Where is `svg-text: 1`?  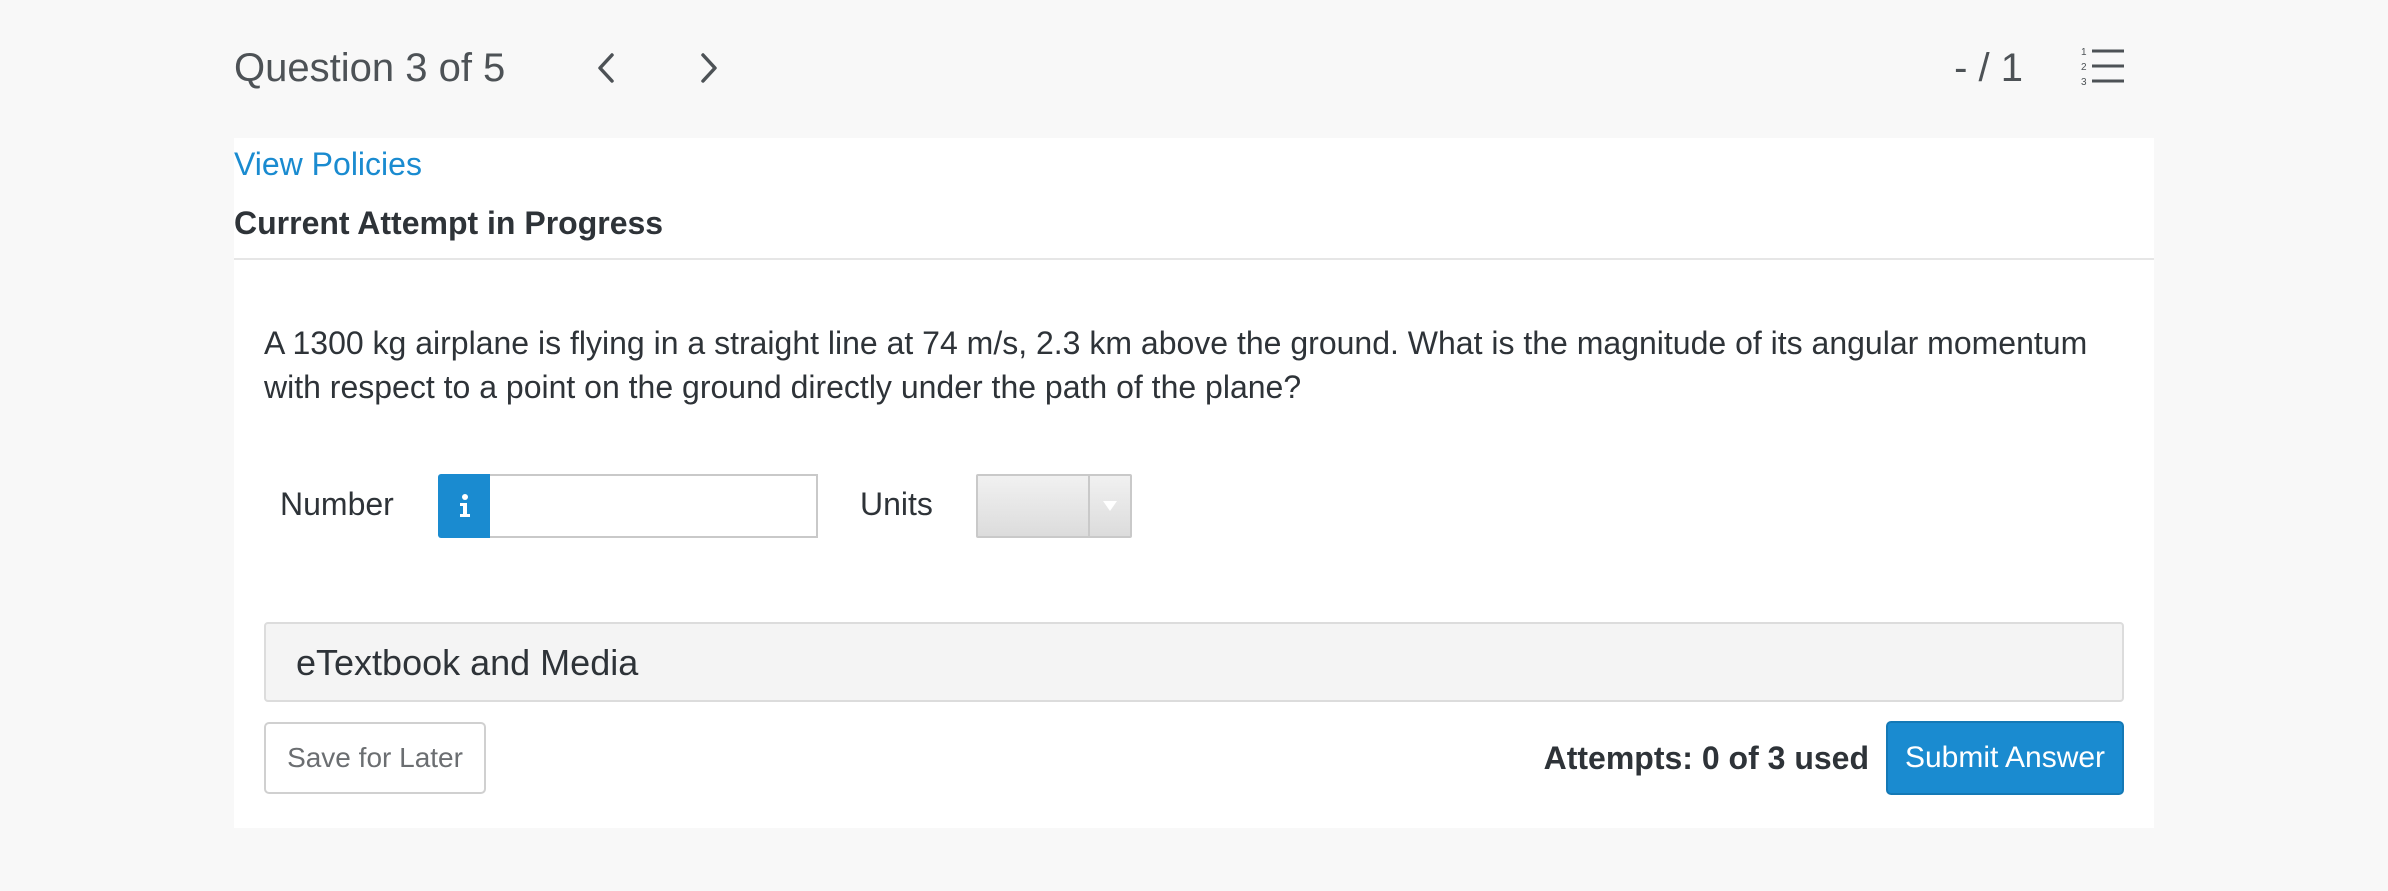
svg-text: 1 is located at coordinates (2084, 52).